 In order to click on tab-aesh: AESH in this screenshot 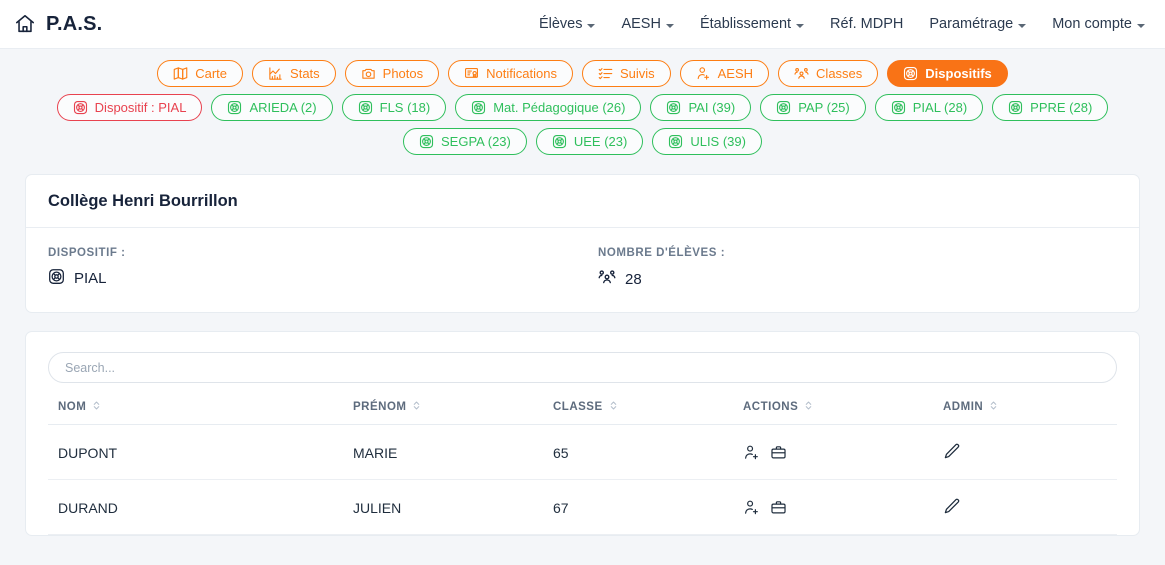, I will do `click(724, 73)`.